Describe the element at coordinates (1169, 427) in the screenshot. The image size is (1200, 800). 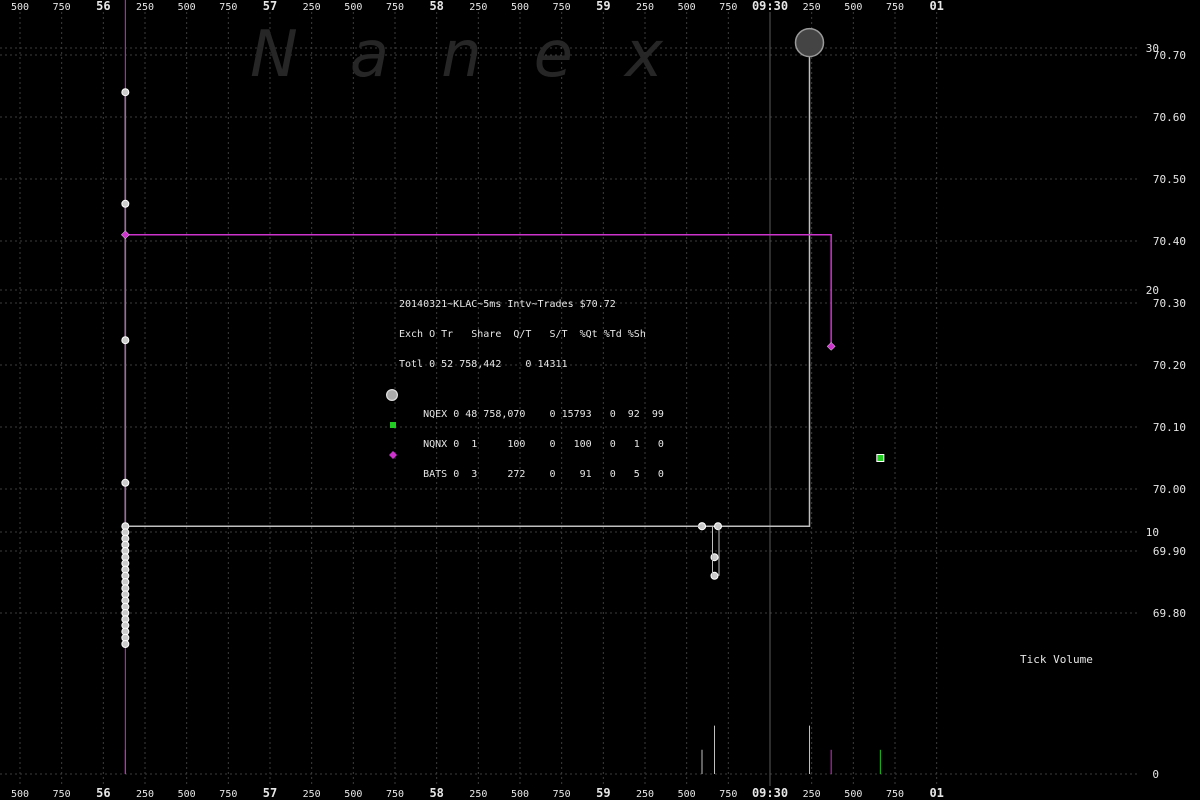
I see `price-tick-label: 70.10` at that location.